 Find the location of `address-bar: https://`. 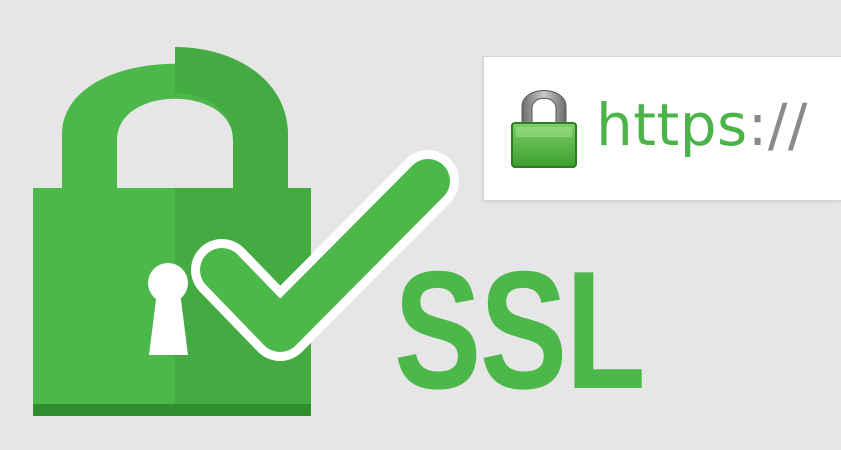

address-bar: https:// is located at coordinates (662, 128).